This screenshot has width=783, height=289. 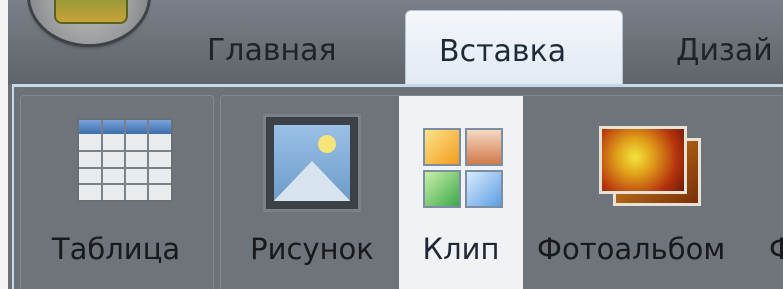 What do you see at coordinates (312, 249) in the screenshot?
I see `picture-button-label: Рисунок` at bounding box center [312, 249].